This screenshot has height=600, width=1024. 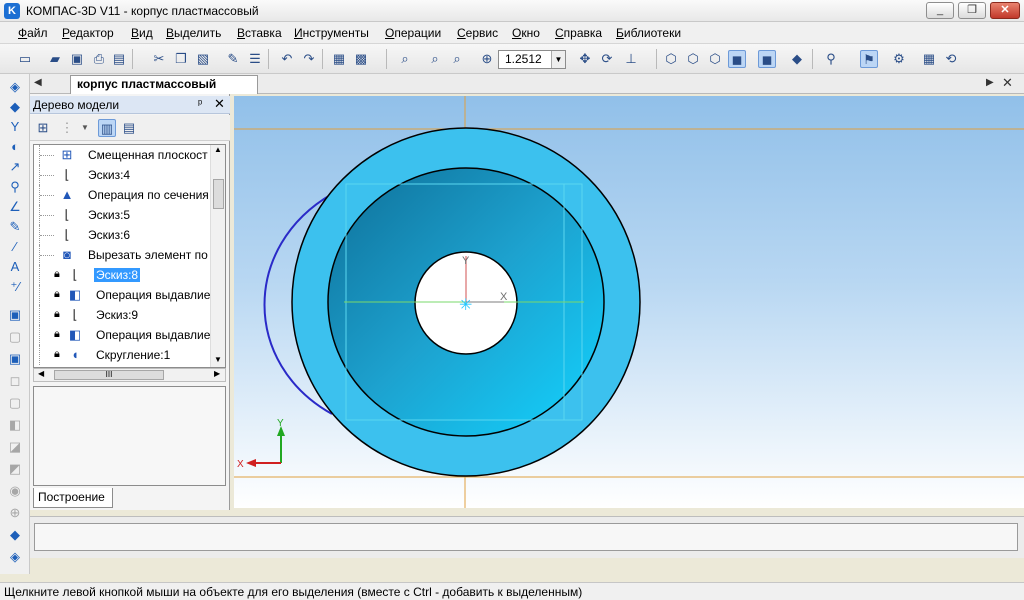 I want to click on tab-document: корпус пластмассовый, so click(x=164, y=84).